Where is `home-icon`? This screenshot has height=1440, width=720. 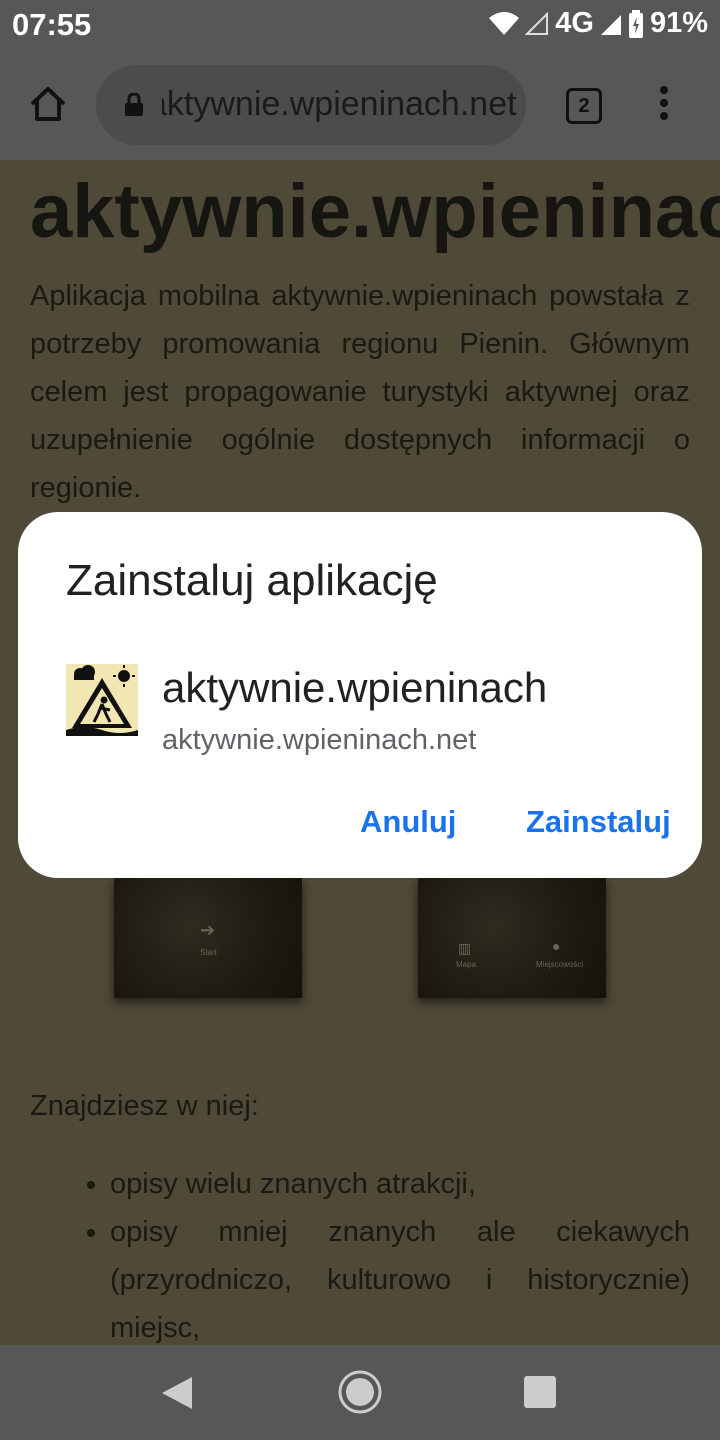
home-icon is located at coordinates (48, 104).